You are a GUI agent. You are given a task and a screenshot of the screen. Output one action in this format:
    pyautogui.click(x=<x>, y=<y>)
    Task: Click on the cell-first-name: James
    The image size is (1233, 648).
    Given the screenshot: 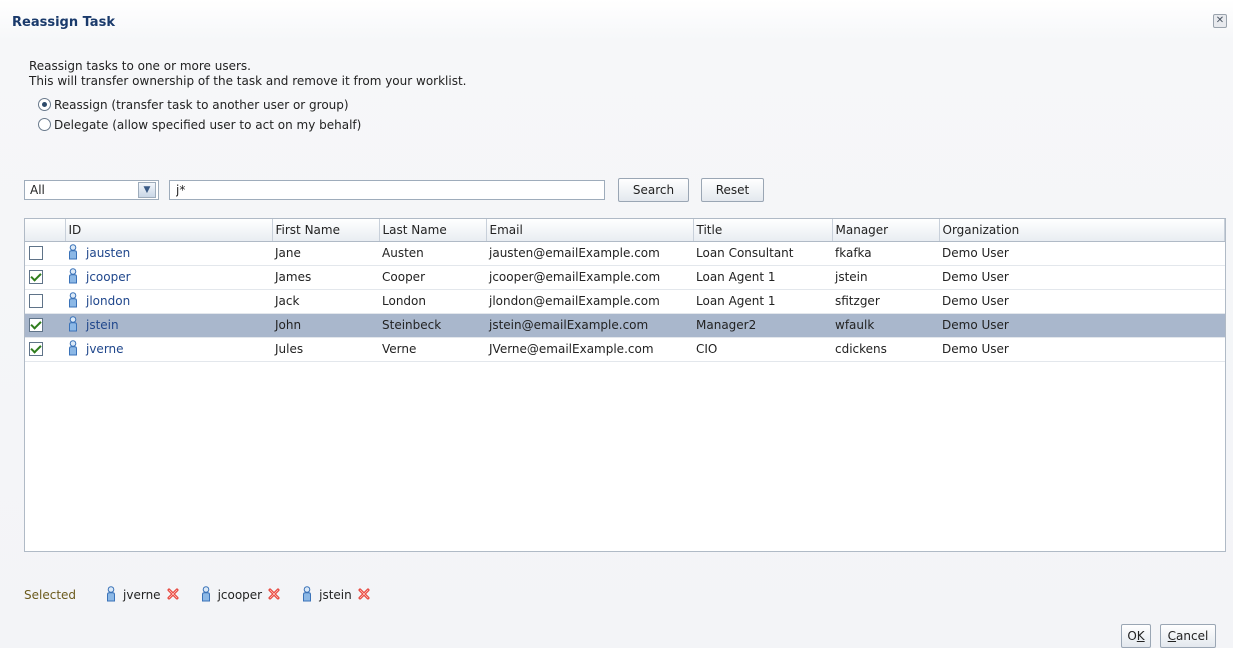 What is the action you would take?
    pyautogui.click(x=325, y=277)
    